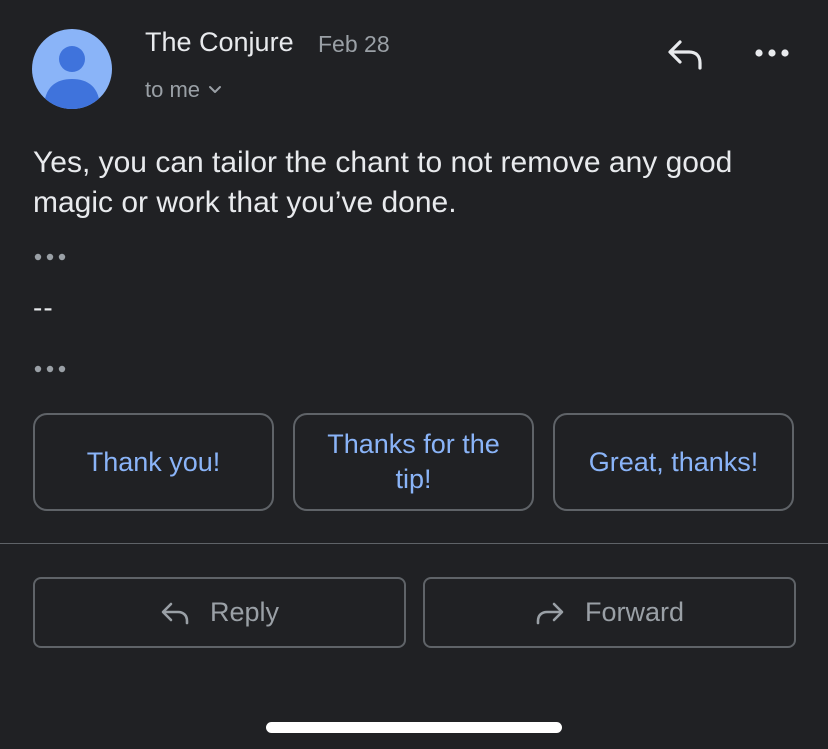 This screenshot has width=828, height=749. What do you see at coordinates (215, 89) in the screenshot?
I see `chevron-down-icon` at bounding box center [215, 89].